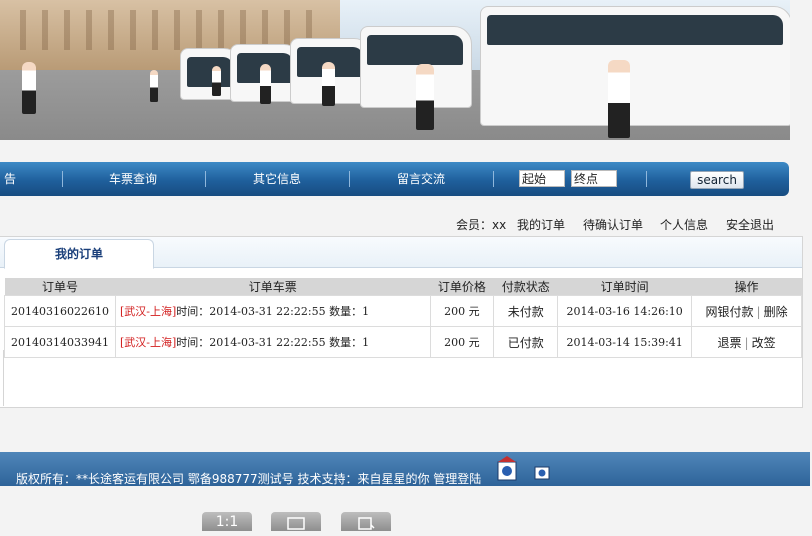 Image resolution: width=812 pixels, height=536 pixels. What do you see at coordinates (594, 178) in the screenshot?
I see `to-station-input` at bounding box center [594, 178].